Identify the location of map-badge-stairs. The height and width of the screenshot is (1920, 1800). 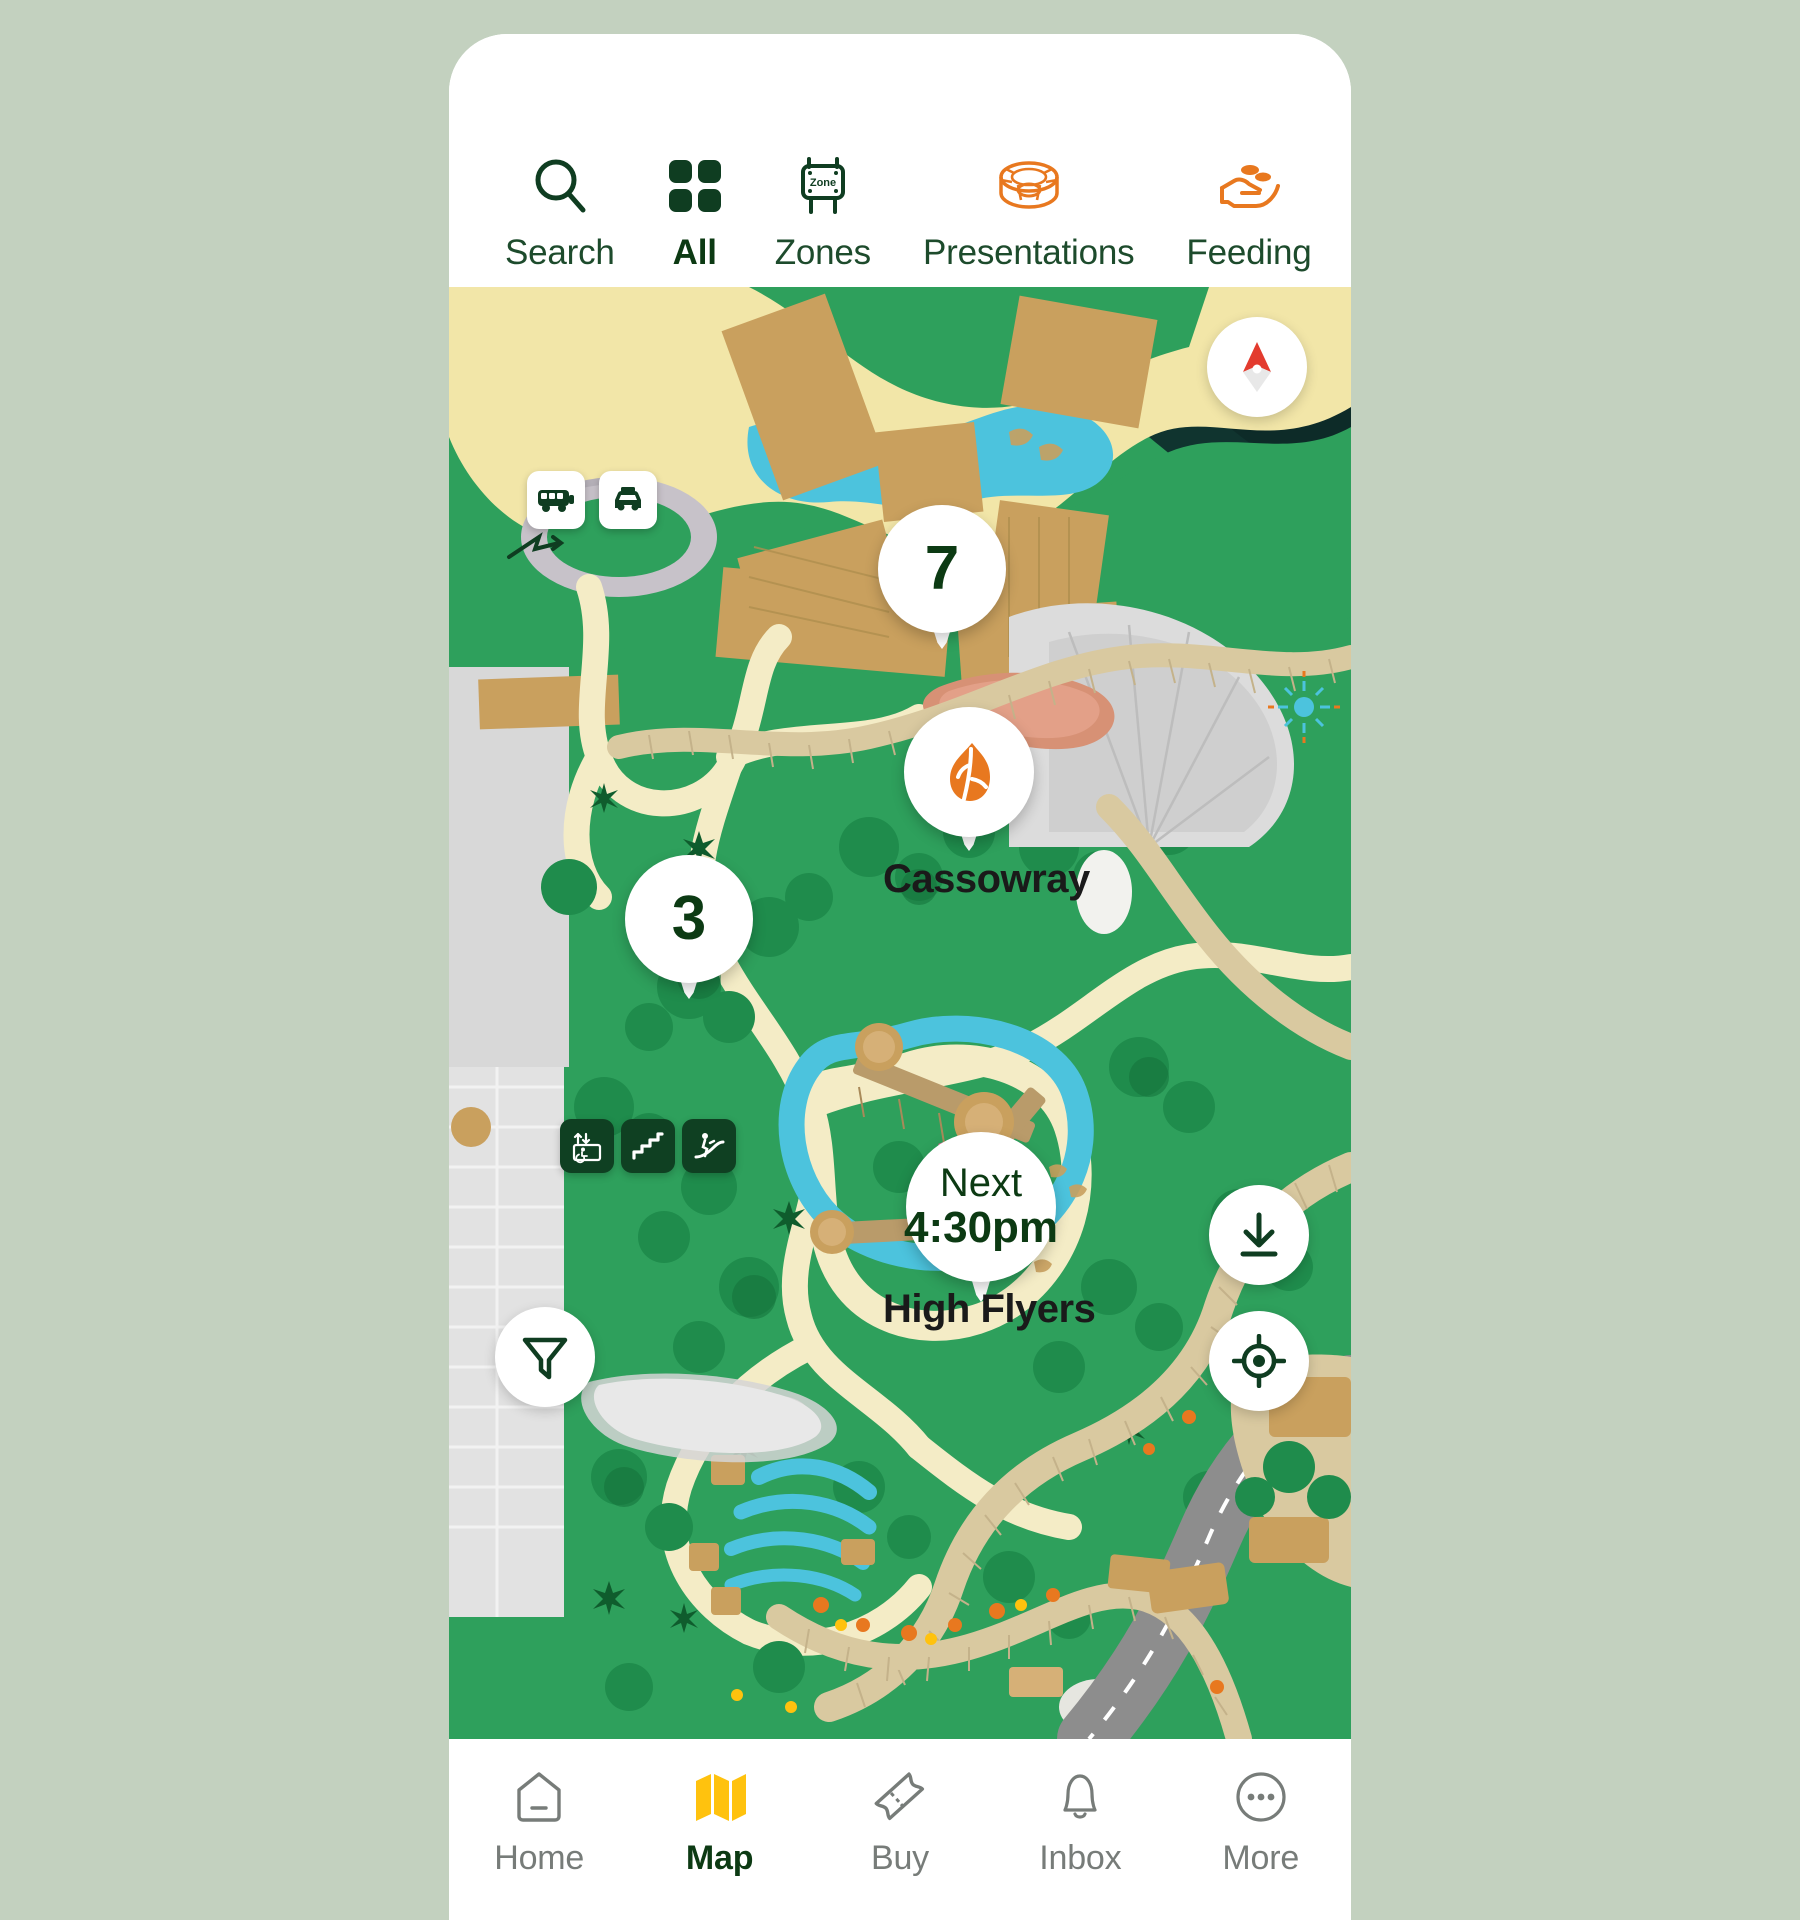
(648, 1146).